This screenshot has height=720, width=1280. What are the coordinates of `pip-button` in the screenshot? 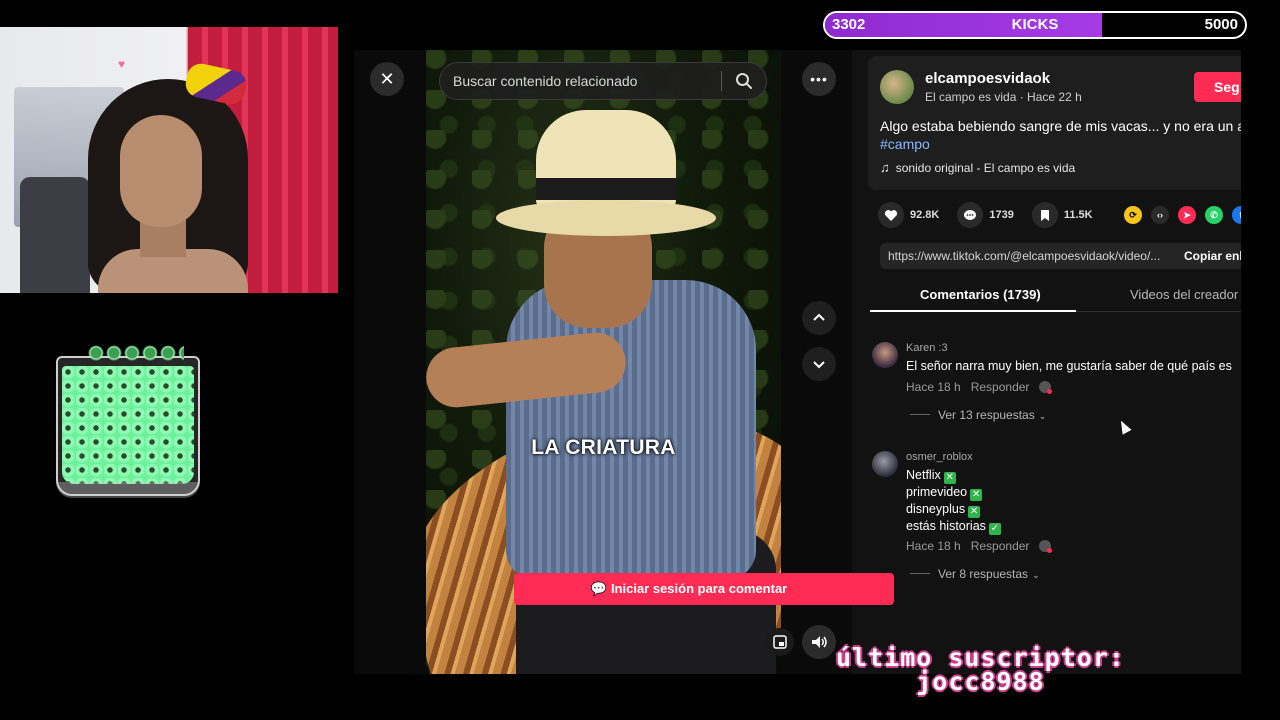 It's located at (780, 642).